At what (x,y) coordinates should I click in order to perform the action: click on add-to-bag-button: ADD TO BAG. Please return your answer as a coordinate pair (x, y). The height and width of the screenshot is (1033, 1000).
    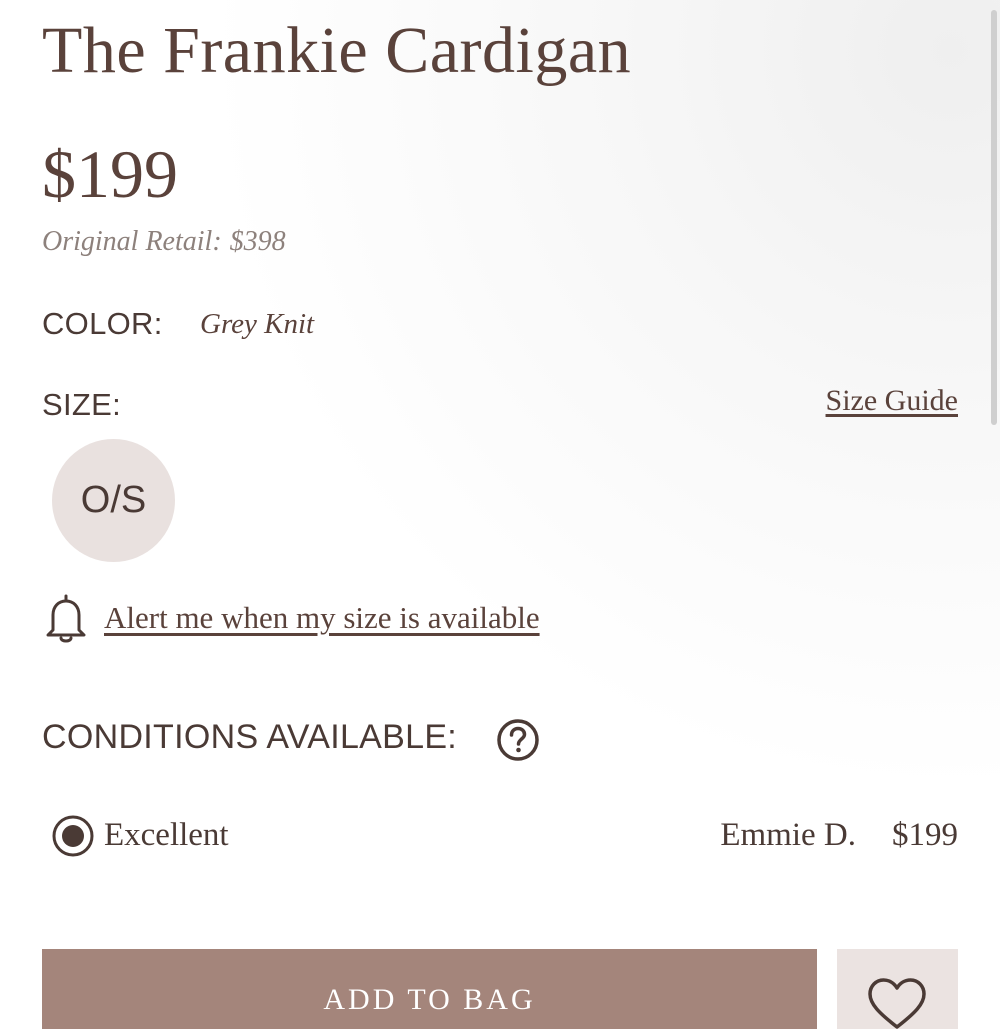
    Looking at the image, I should click on (429, 989).